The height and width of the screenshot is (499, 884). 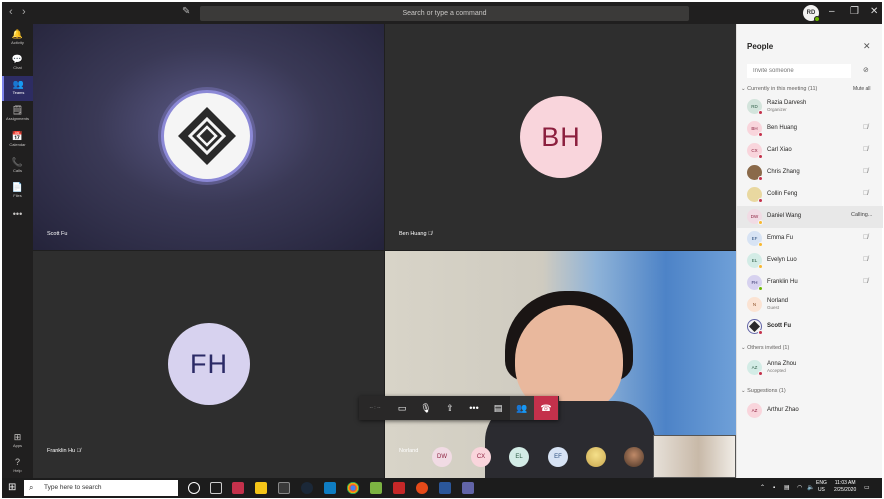 I want to click on participant-row-evelyn-luo: EL Evelyn Luo 🎙̸, so click(x=810, y=261).